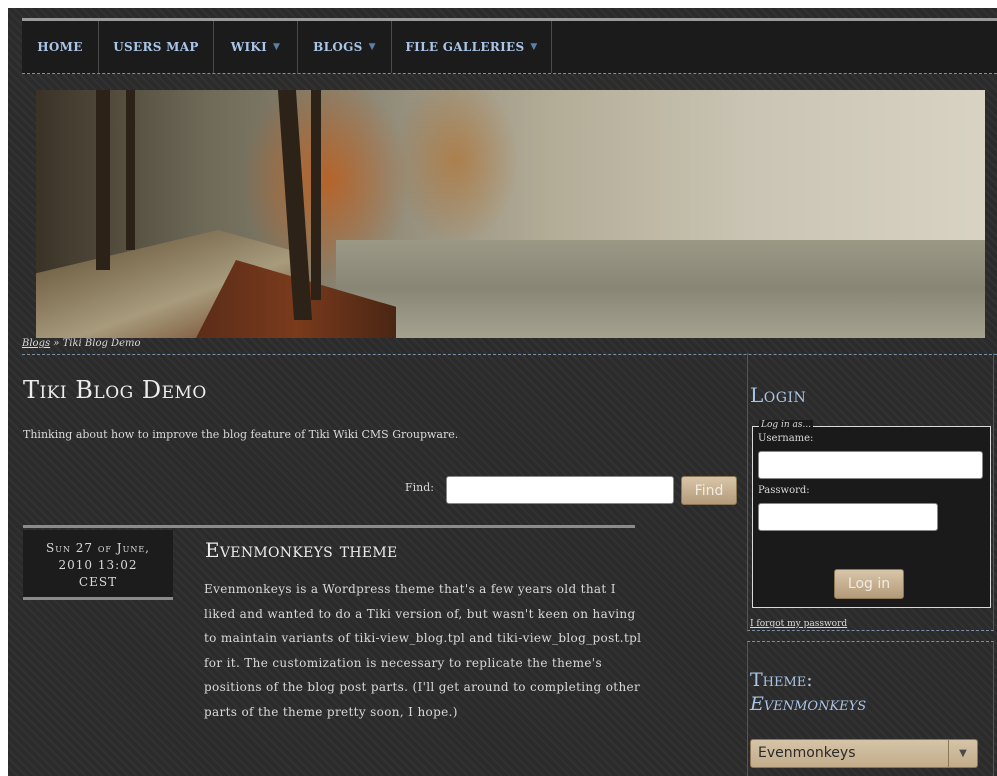 Image resolution: width=997 pixels, height=776 pixels. I want to click on password-label: Password:, so click(784, 490).